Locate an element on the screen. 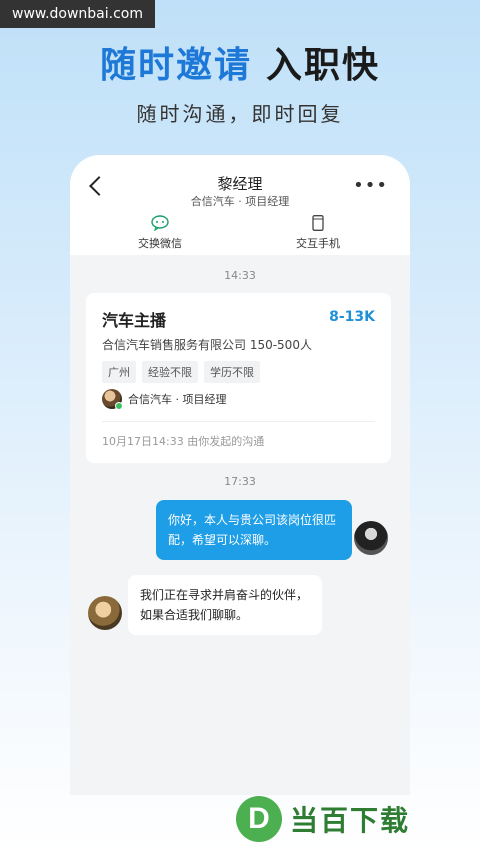  hero-headline: 随时邀请 入职快 is located at coordinates (240, 62).